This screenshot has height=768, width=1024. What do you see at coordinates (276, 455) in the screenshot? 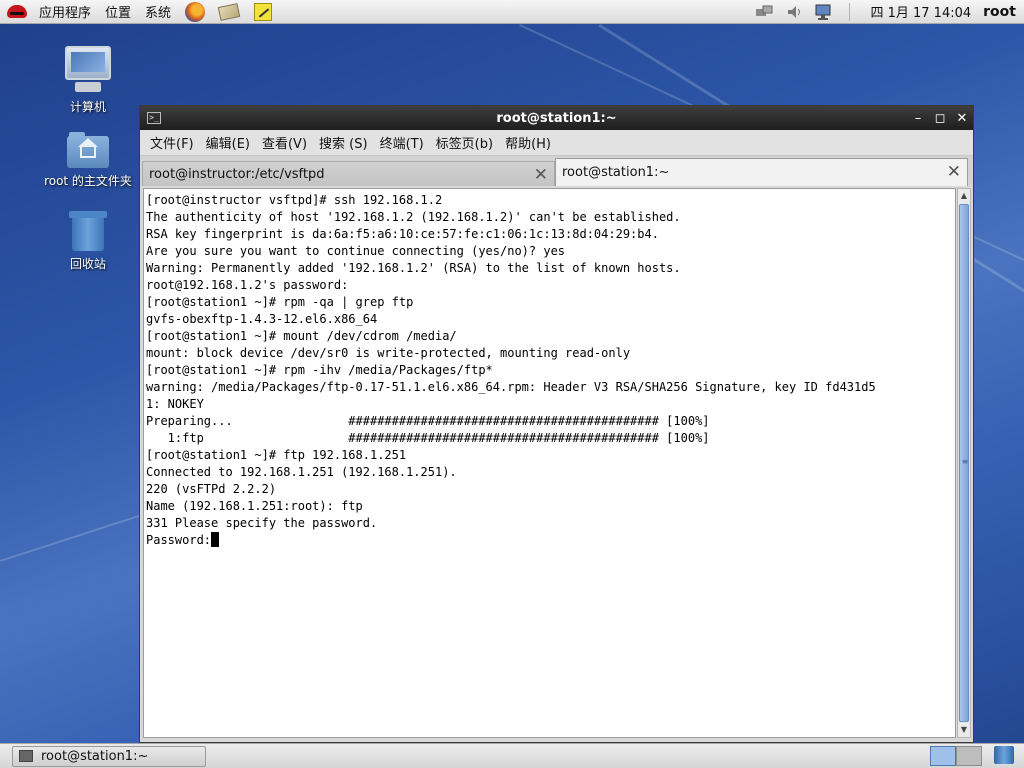
I see `terminal-line: [root@station1 ~]# ftp 192.168.1.251` at bounding box center [276, 455].